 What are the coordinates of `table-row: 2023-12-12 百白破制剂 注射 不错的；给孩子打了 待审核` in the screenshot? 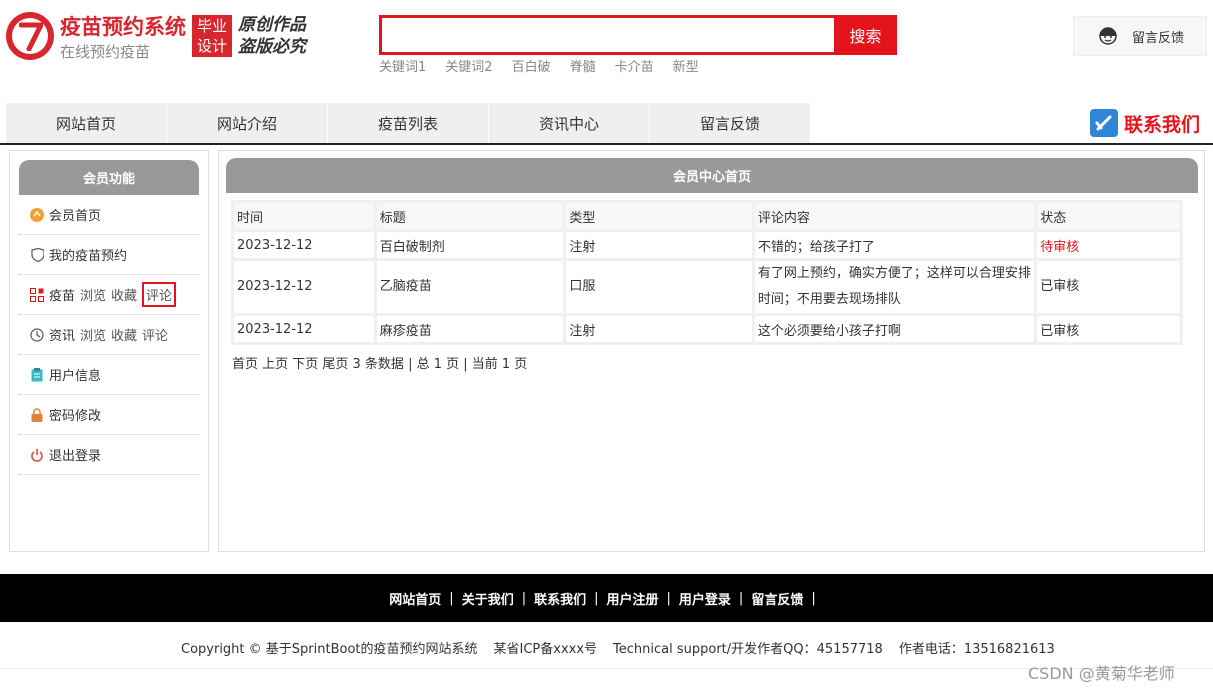 It's located at (707, 245).